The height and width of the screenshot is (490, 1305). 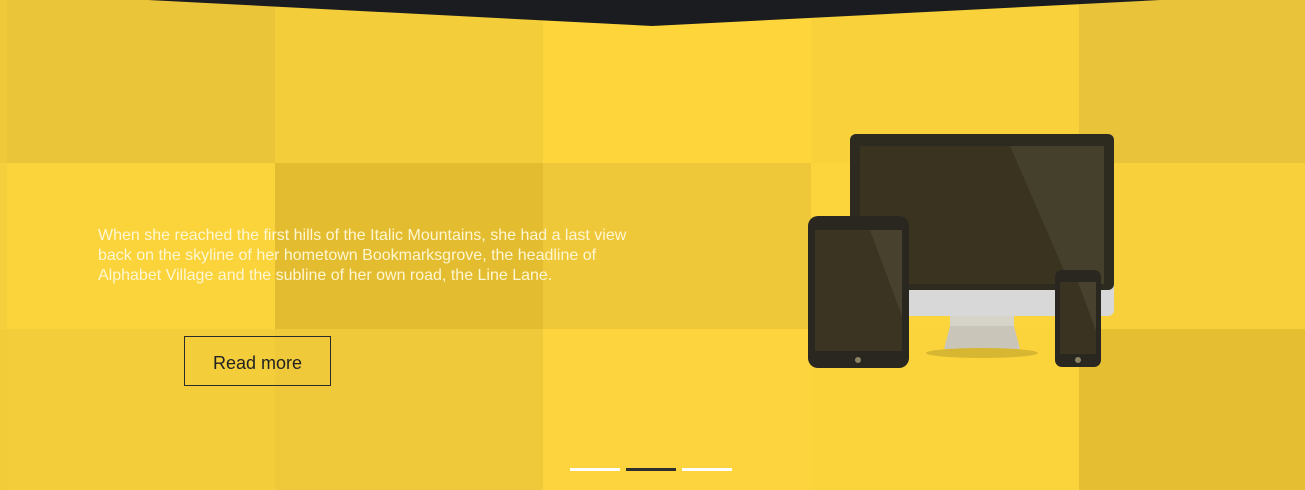 What do you see at coordinates (858, 292) in the screenshot?
I see `tablet-icon` at bounding box center [858, 292].